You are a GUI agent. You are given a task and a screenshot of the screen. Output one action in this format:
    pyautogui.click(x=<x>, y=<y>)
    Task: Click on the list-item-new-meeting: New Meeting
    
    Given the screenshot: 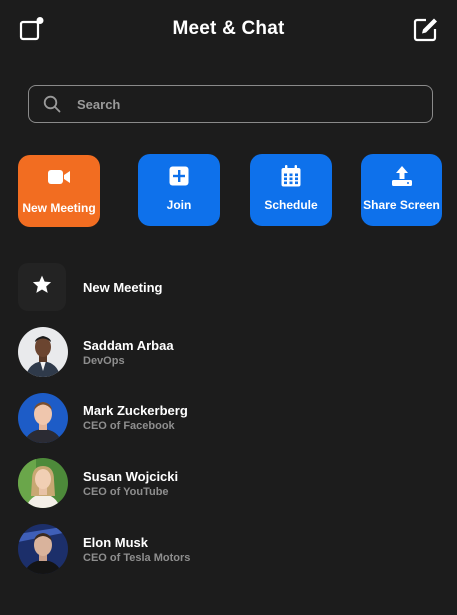 What is the action you would take?
    pyautogui.click(x=228, y=288)
    